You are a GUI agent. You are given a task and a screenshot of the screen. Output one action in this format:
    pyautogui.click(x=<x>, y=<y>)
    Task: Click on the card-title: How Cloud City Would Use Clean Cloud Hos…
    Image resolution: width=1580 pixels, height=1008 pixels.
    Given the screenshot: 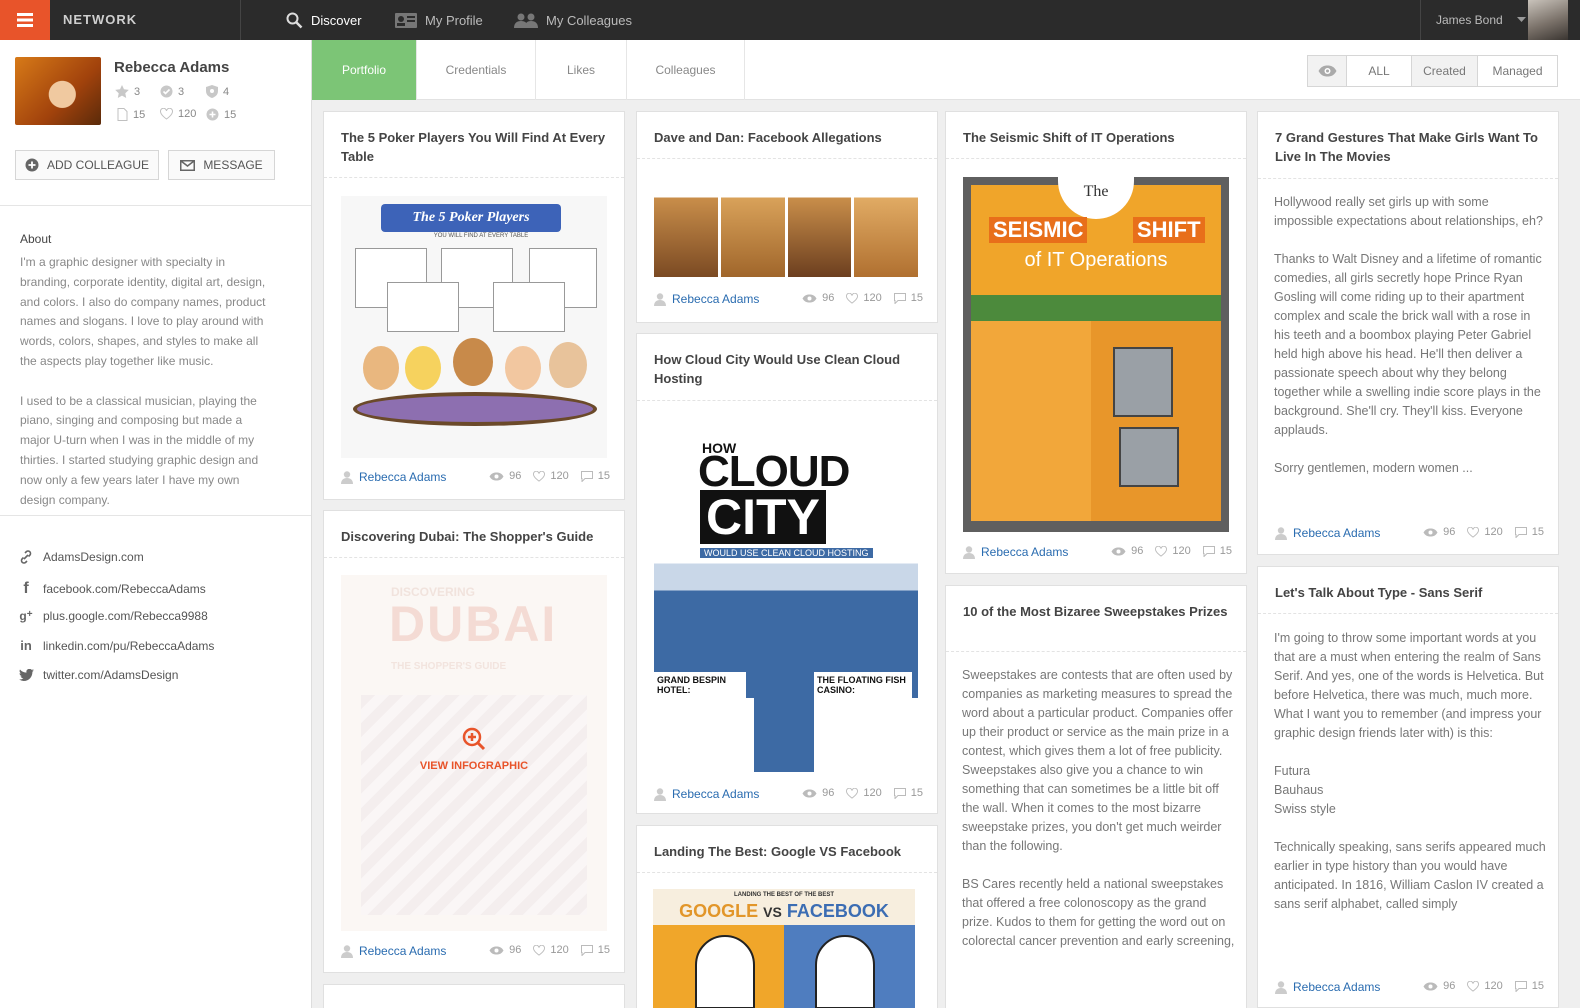 What is the action you would take?
    pyautogui.click(x=788, y=369)
    